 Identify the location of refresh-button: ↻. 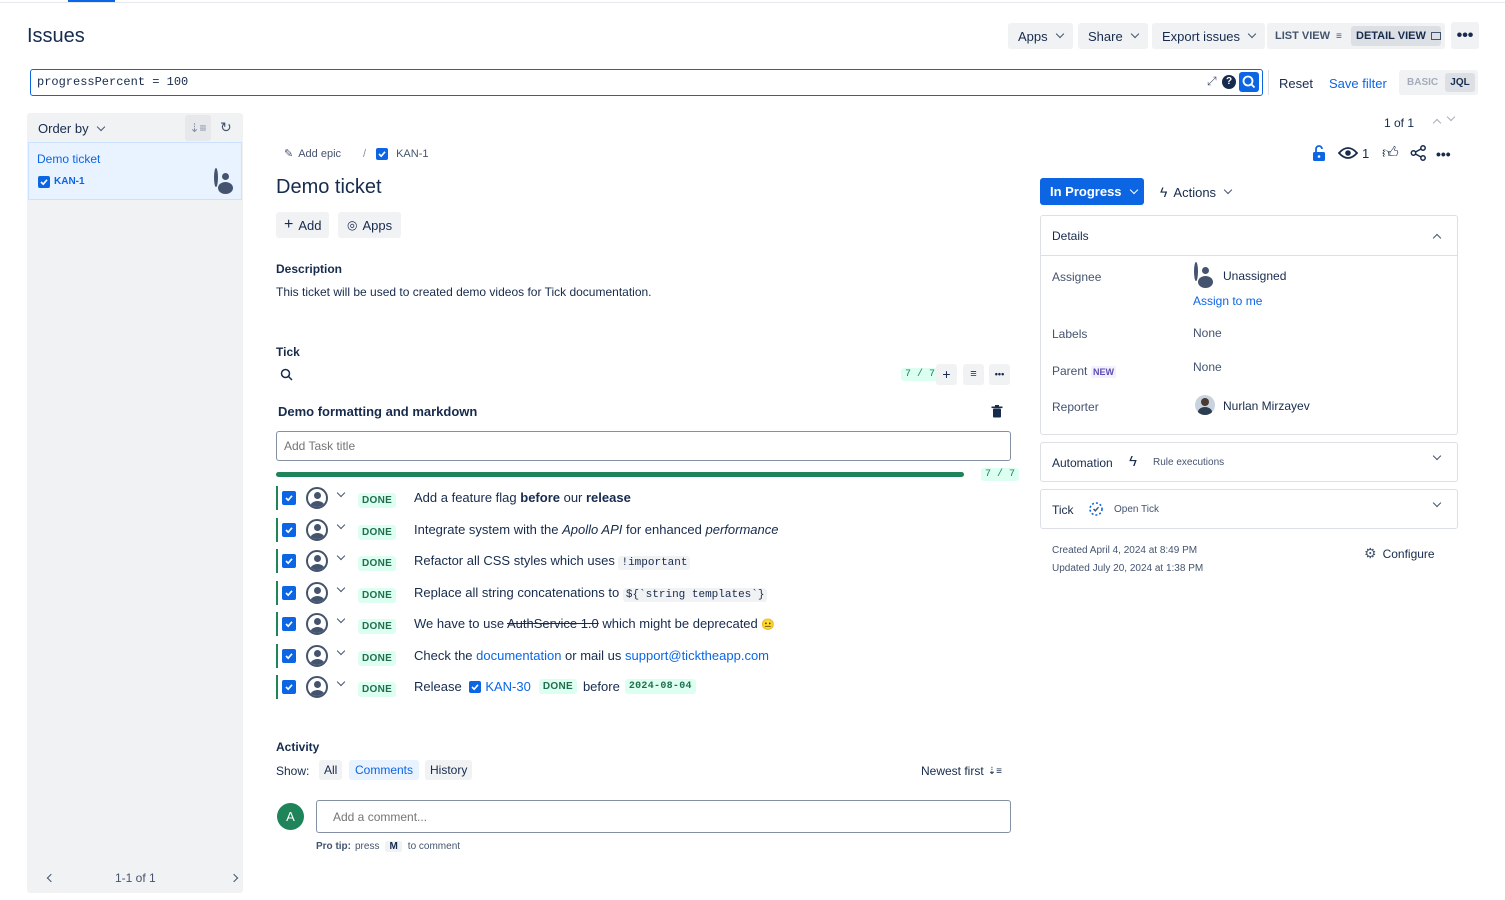
(226, 127).